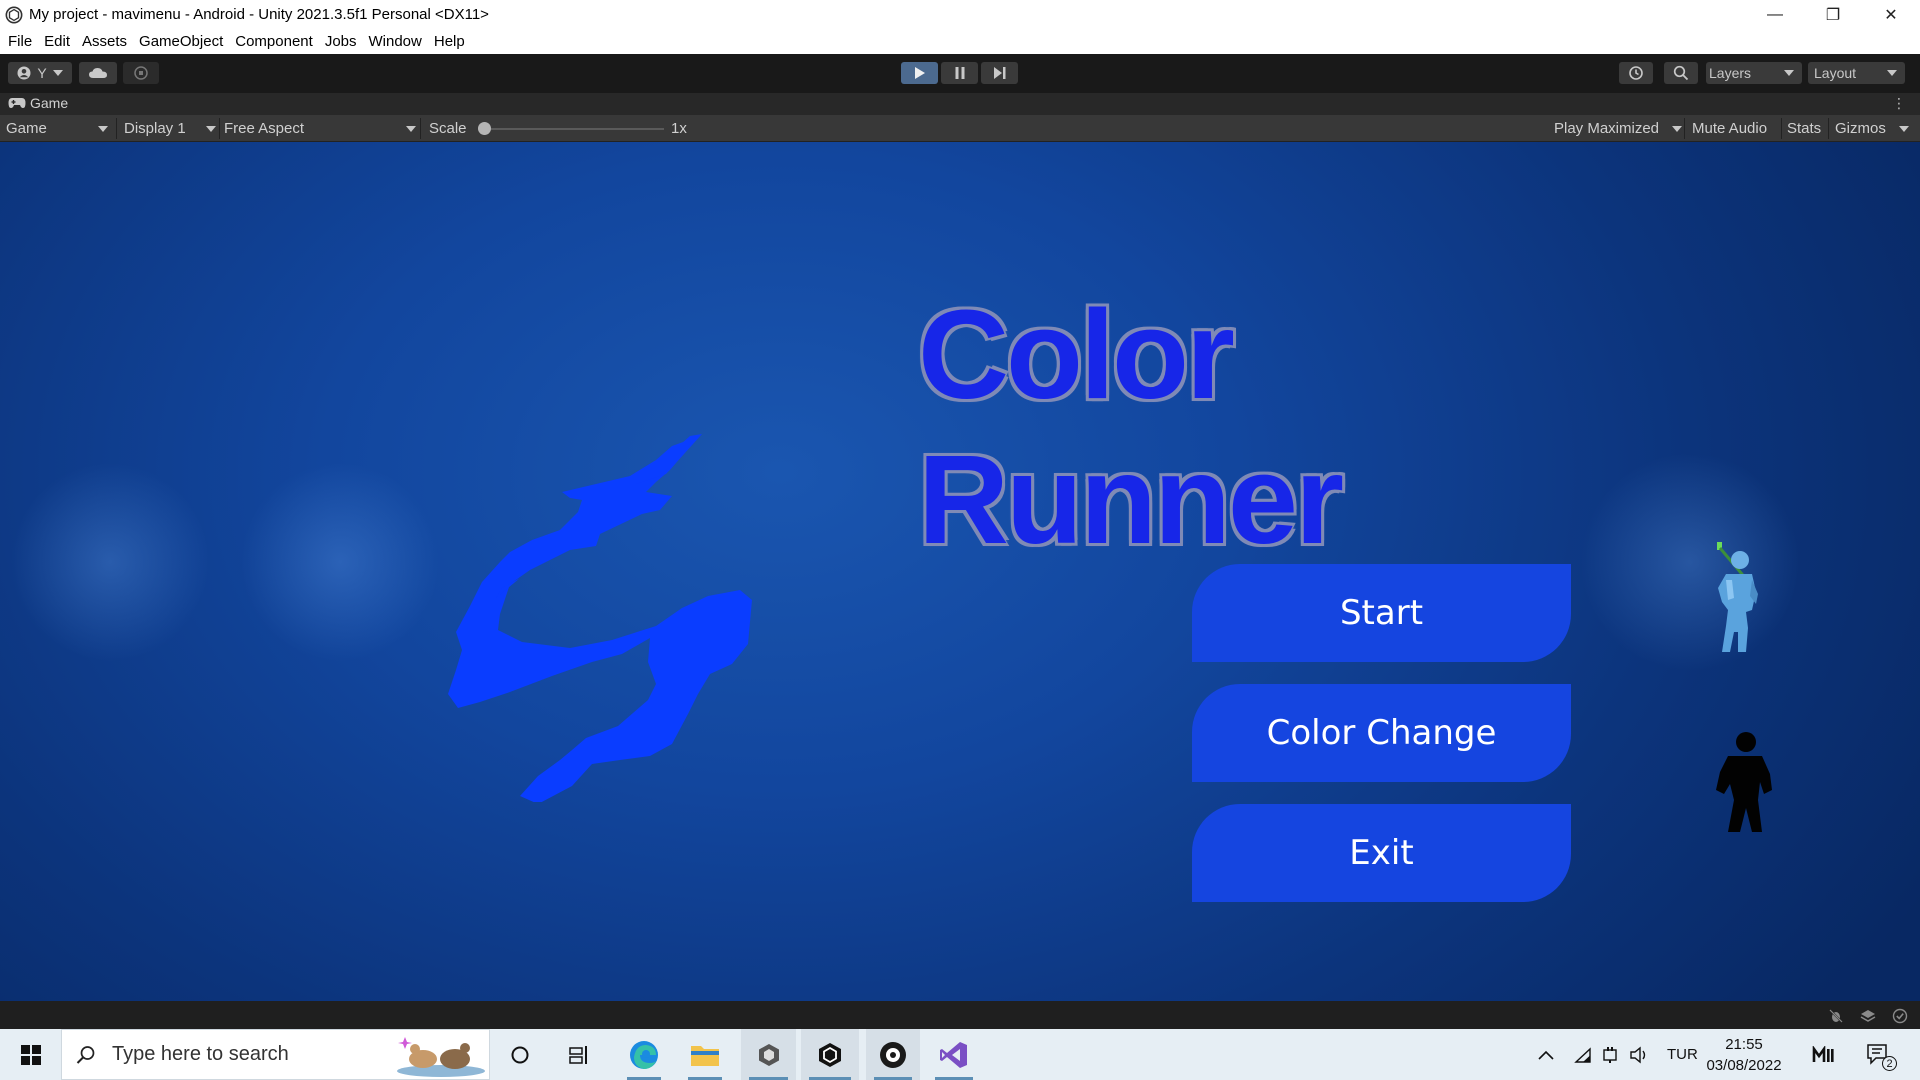 This screenshot has height=1080, width=1920. What do you see at coordinates (58, 128) in the screenshot?
I see `view-select: Game` at bounding box center [58, 128].